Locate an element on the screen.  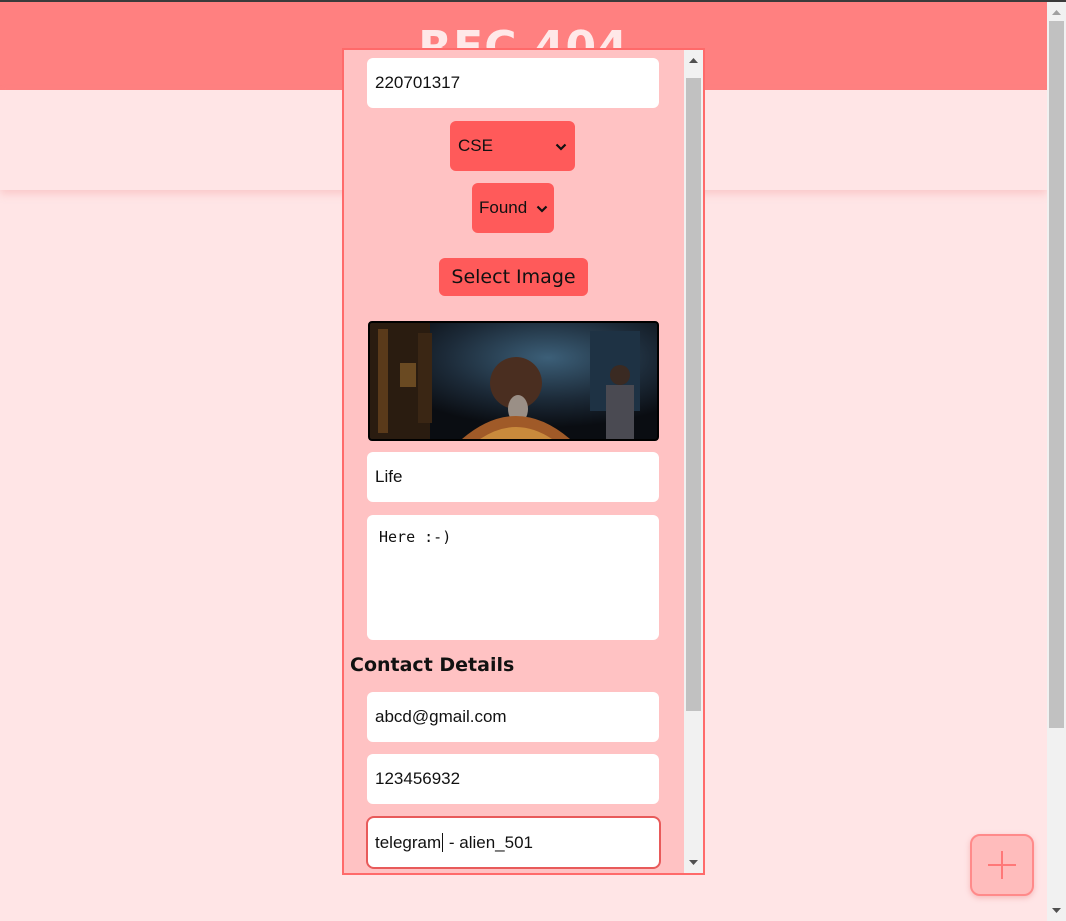
contact-details-heading: Contact Details is located at coordinates (432, 665).